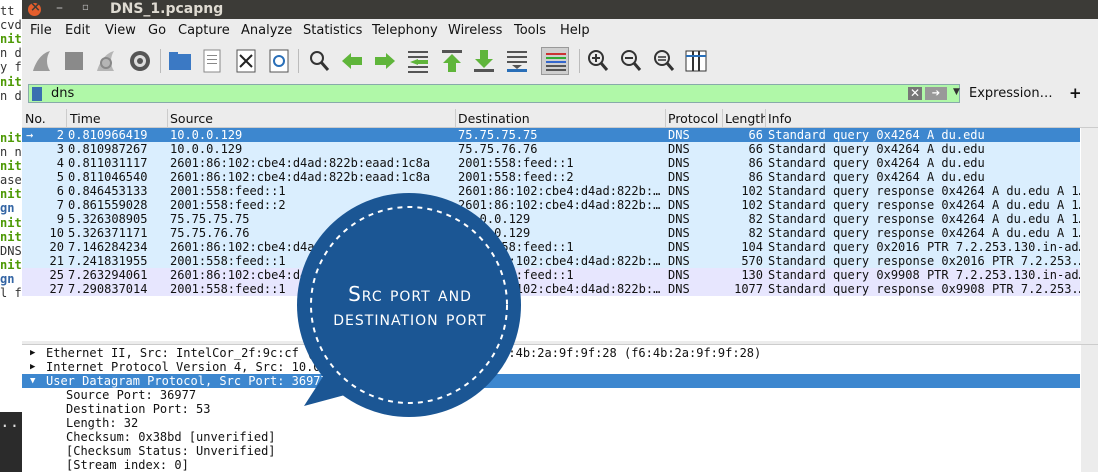  Describe the element at coordinates (551, 423) in the screenshot. I see `detail-field: Length: 32` at that location.